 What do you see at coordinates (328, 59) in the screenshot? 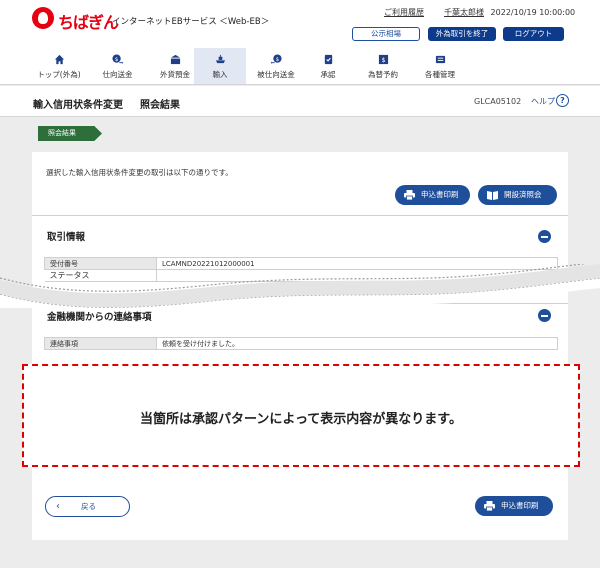
I see `approval-icon` at bounding box center [328, 59].